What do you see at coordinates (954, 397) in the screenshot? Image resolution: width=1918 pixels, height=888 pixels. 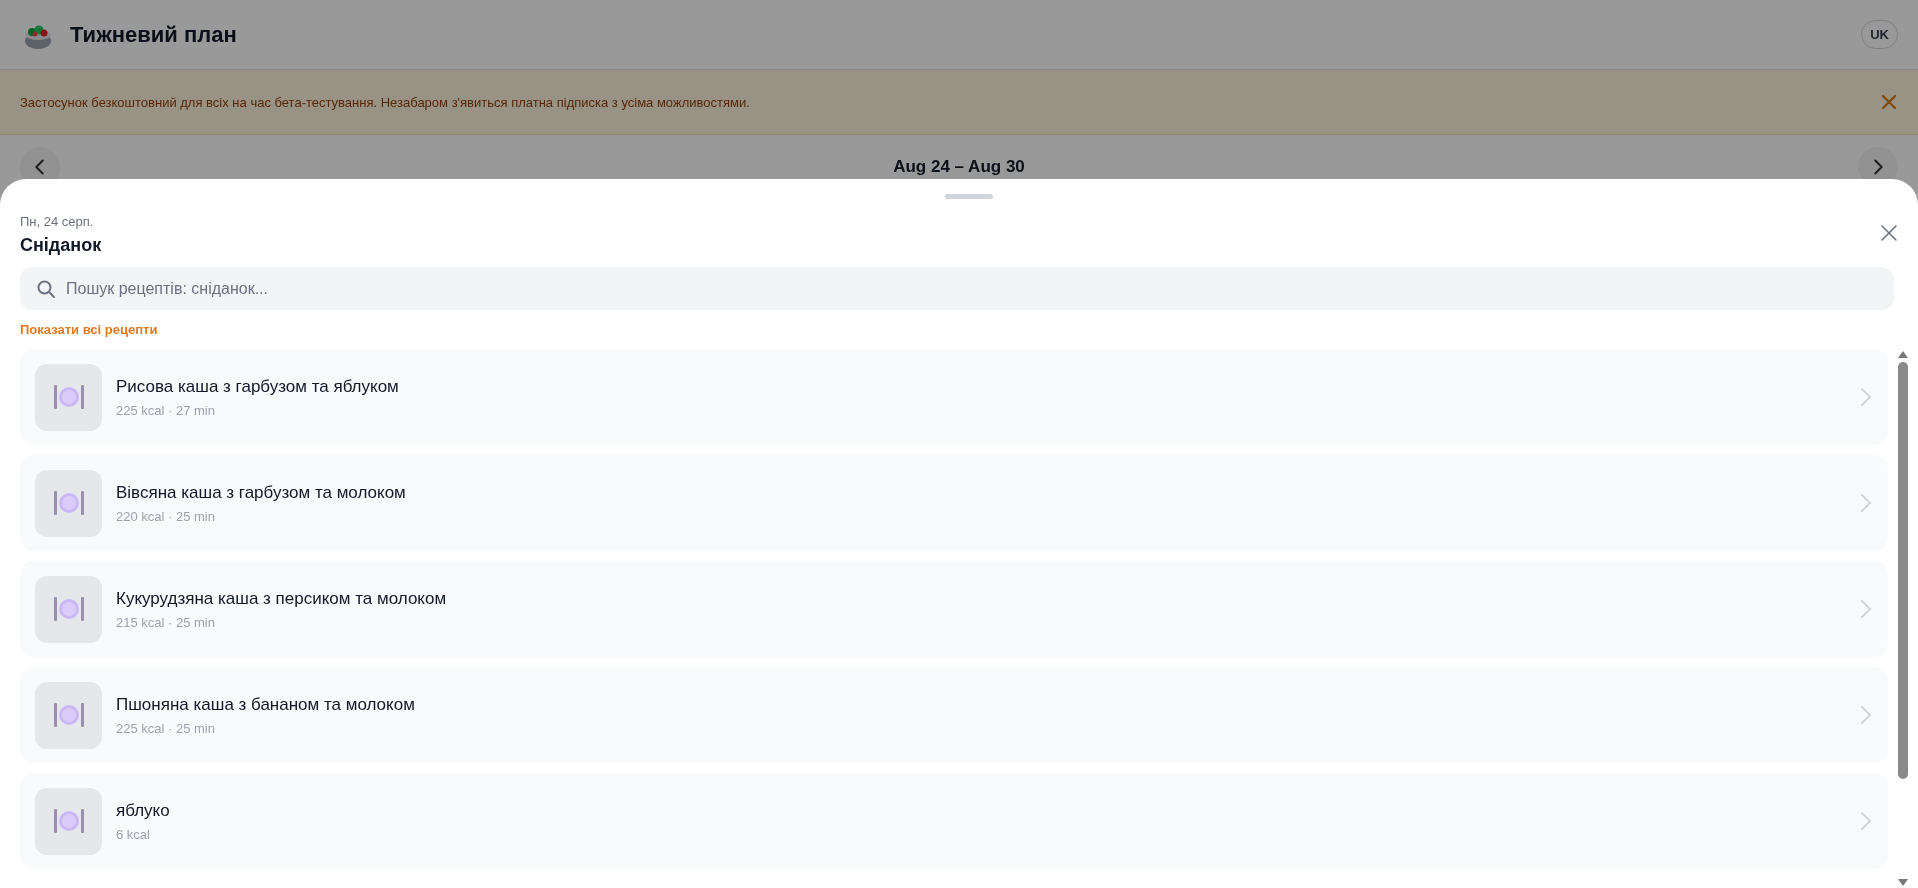 I see `recipe-card: Рисова каша з гарбузом та яблуком 225 kcal · 27 min` at bounding box center [954, 397].